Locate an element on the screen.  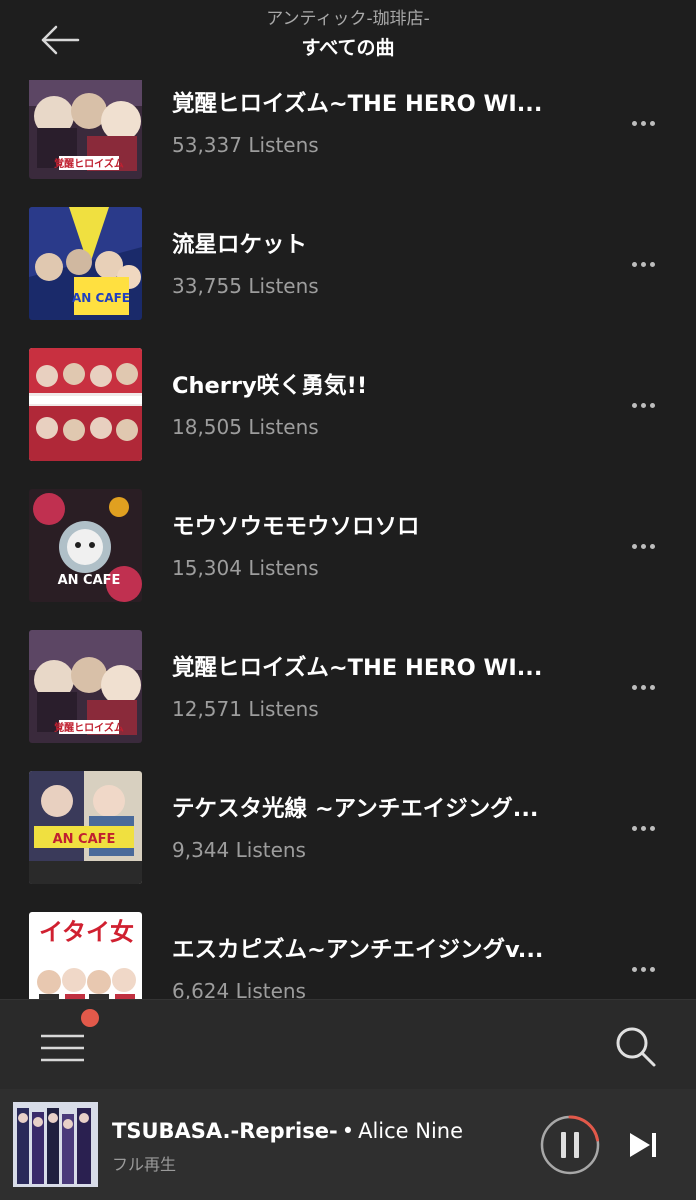
pause-icon is located at coordinates (570, 1145).